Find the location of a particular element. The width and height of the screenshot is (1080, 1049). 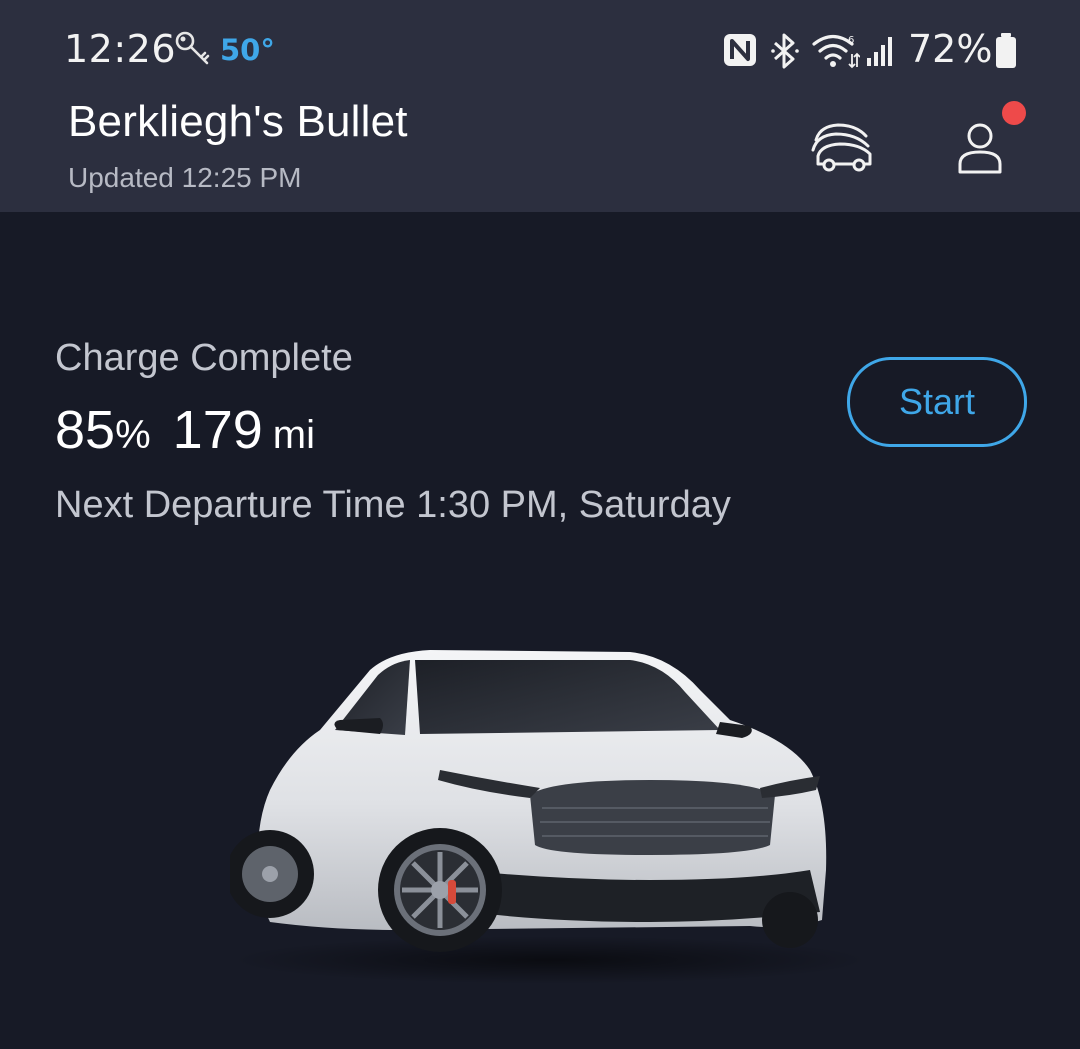

charge-status: Charge Complete is located at coordinates (204, 358).